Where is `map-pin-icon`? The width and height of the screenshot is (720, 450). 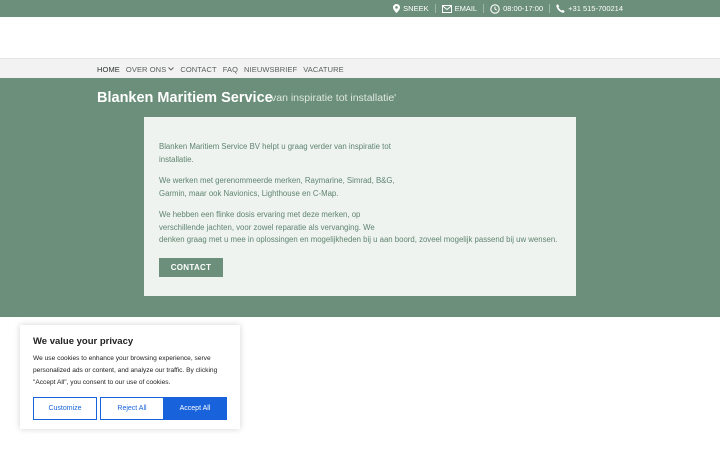 map-pin-icon is located at coordinates (397, 8).